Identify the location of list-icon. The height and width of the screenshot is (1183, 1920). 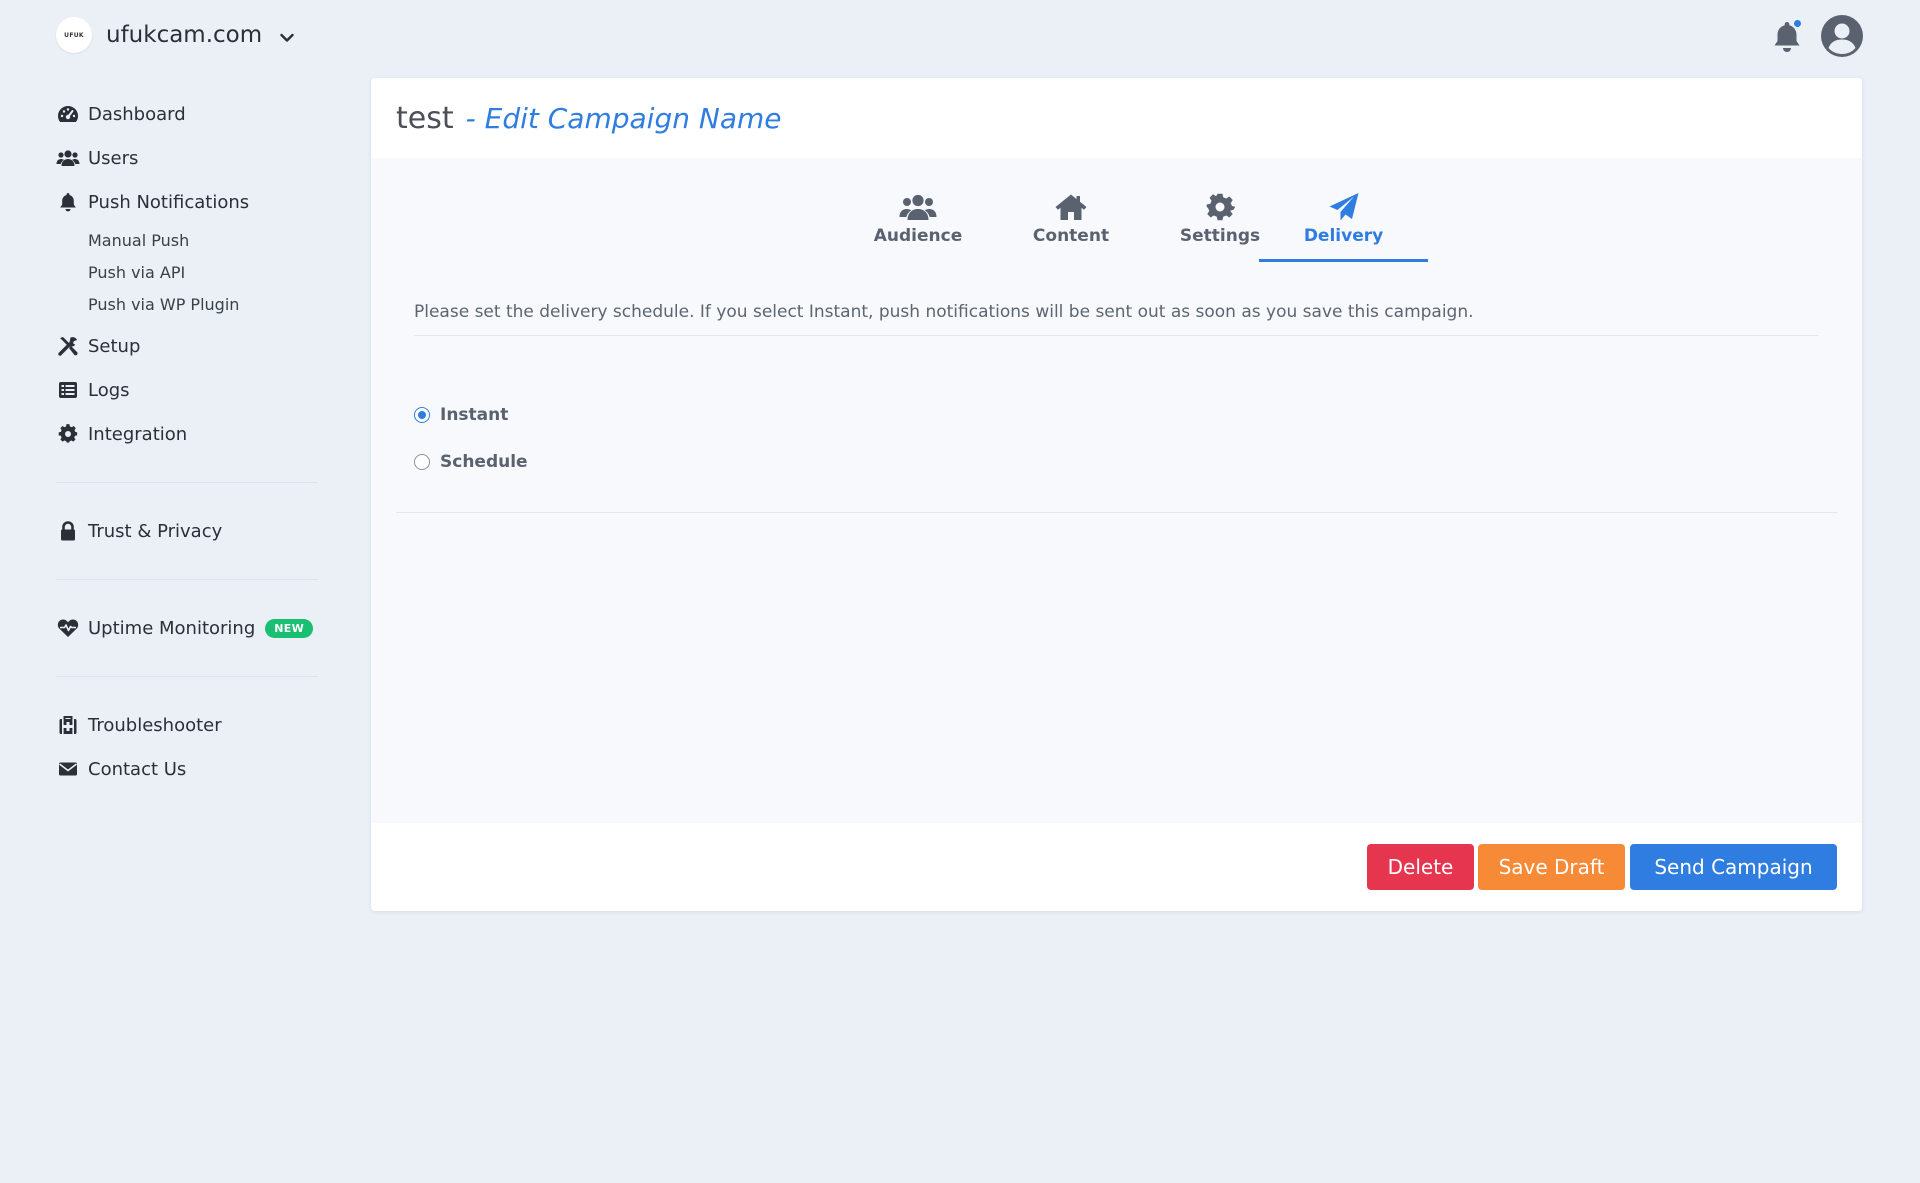
(68, 390).